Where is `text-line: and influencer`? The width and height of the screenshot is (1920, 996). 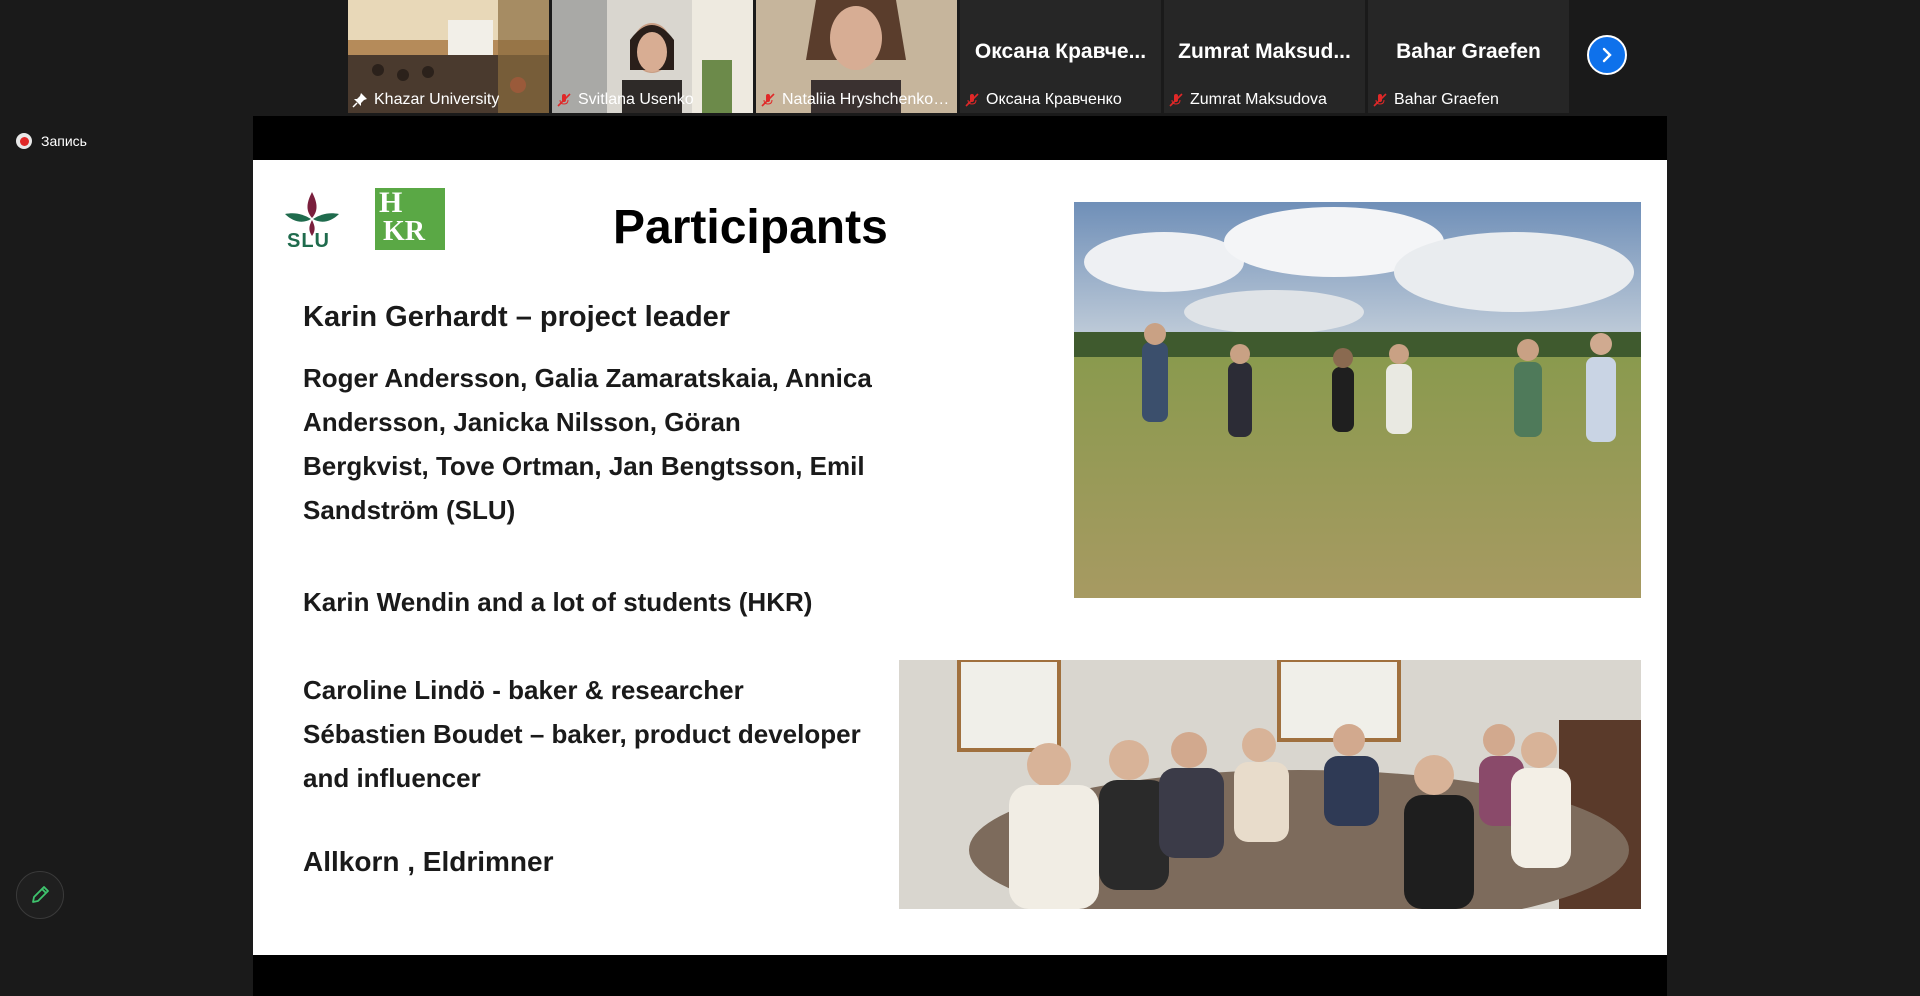 text-line: and influencer is located at coordinates (392, 778).